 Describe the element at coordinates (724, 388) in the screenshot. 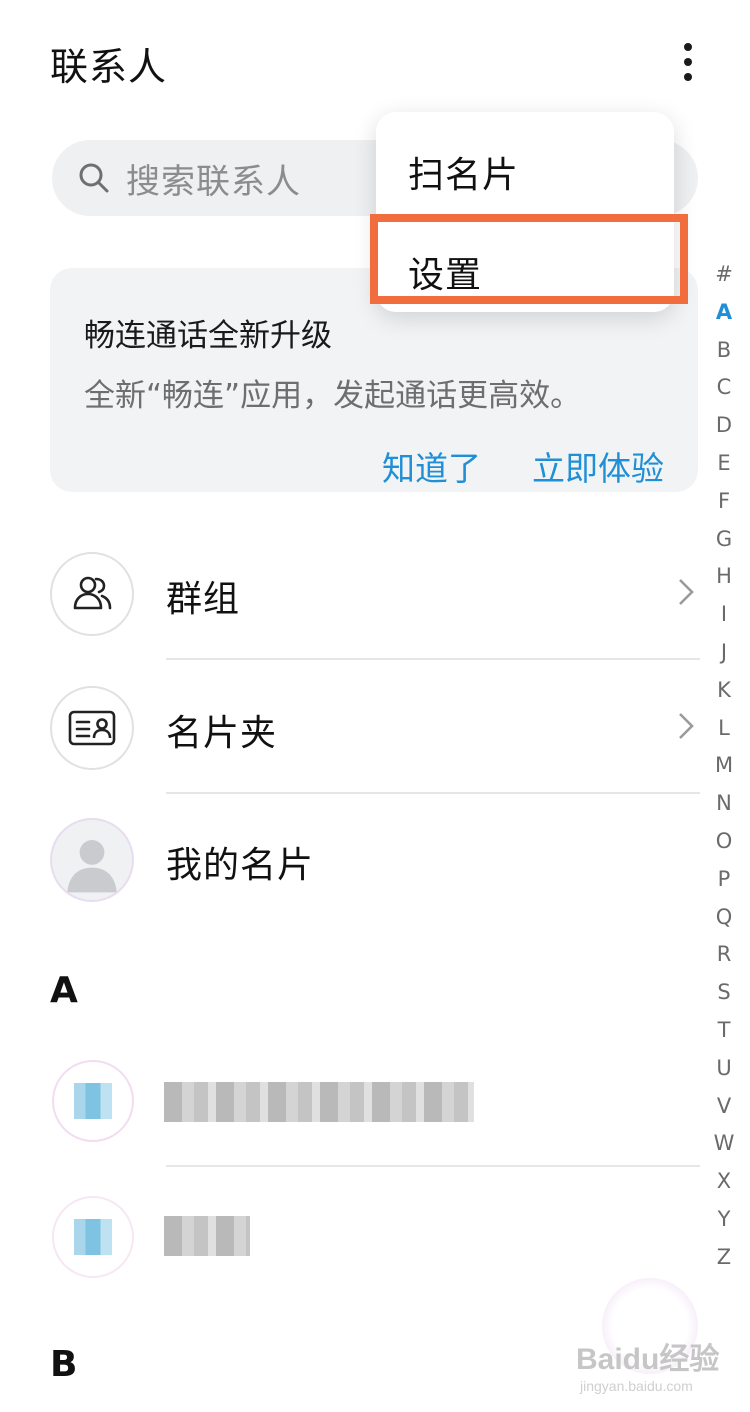

I see `index-letter-c: C` at that location.